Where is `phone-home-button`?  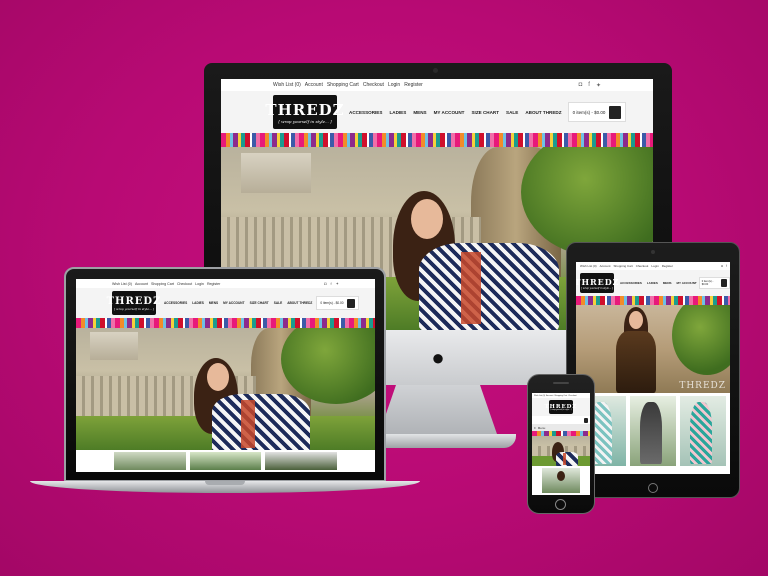 phone-home-button is located at coordinates (560, 504).